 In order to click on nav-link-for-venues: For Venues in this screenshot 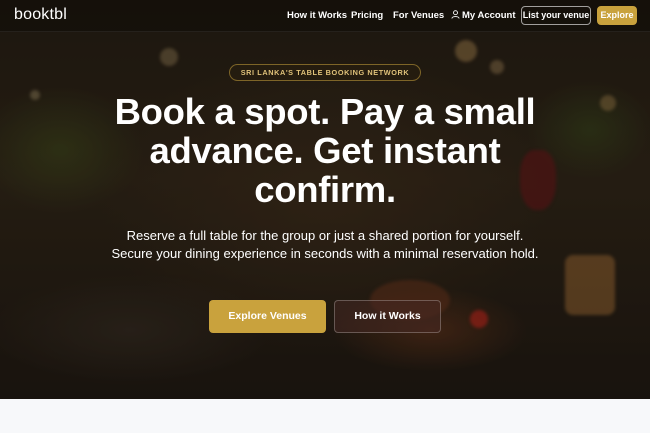, I will do `click(418, 15)`.